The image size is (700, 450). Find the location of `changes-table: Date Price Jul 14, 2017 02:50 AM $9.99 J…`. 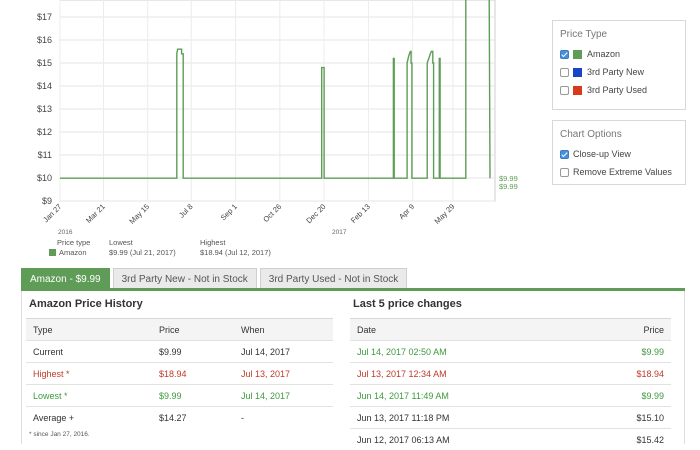

changes-table: Date Price Jul 14, 2017 02:50 AM $9.99 J… is located at coordinates (510, 384).